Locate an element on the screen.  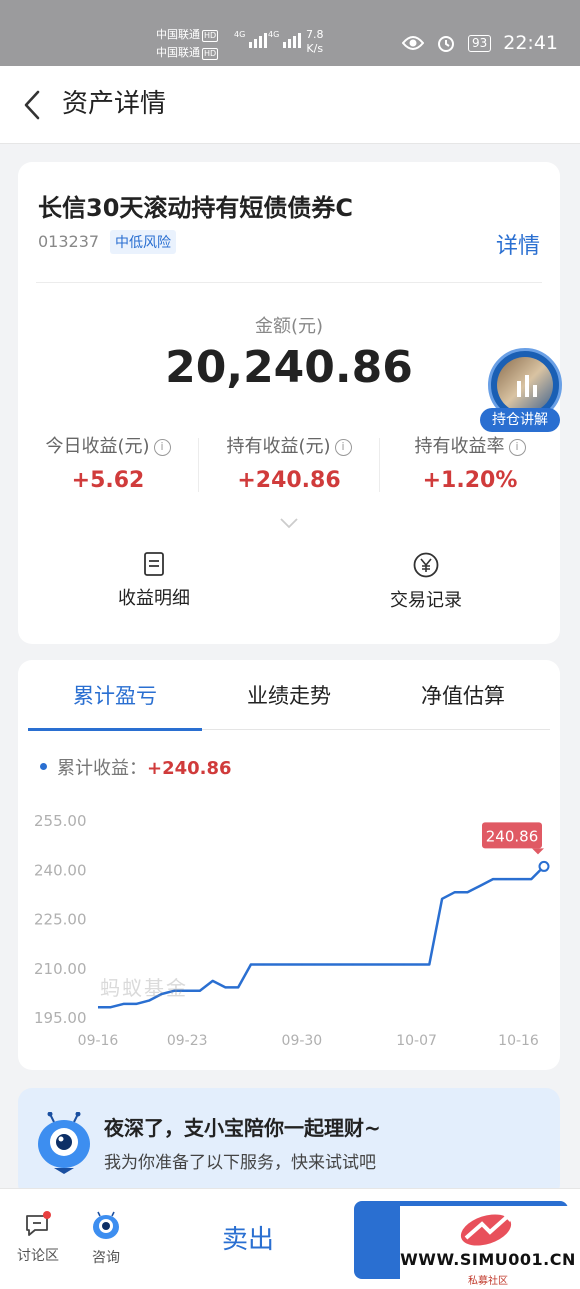
y-tick-label: 195.00 is located at coordinates (60, 1018).